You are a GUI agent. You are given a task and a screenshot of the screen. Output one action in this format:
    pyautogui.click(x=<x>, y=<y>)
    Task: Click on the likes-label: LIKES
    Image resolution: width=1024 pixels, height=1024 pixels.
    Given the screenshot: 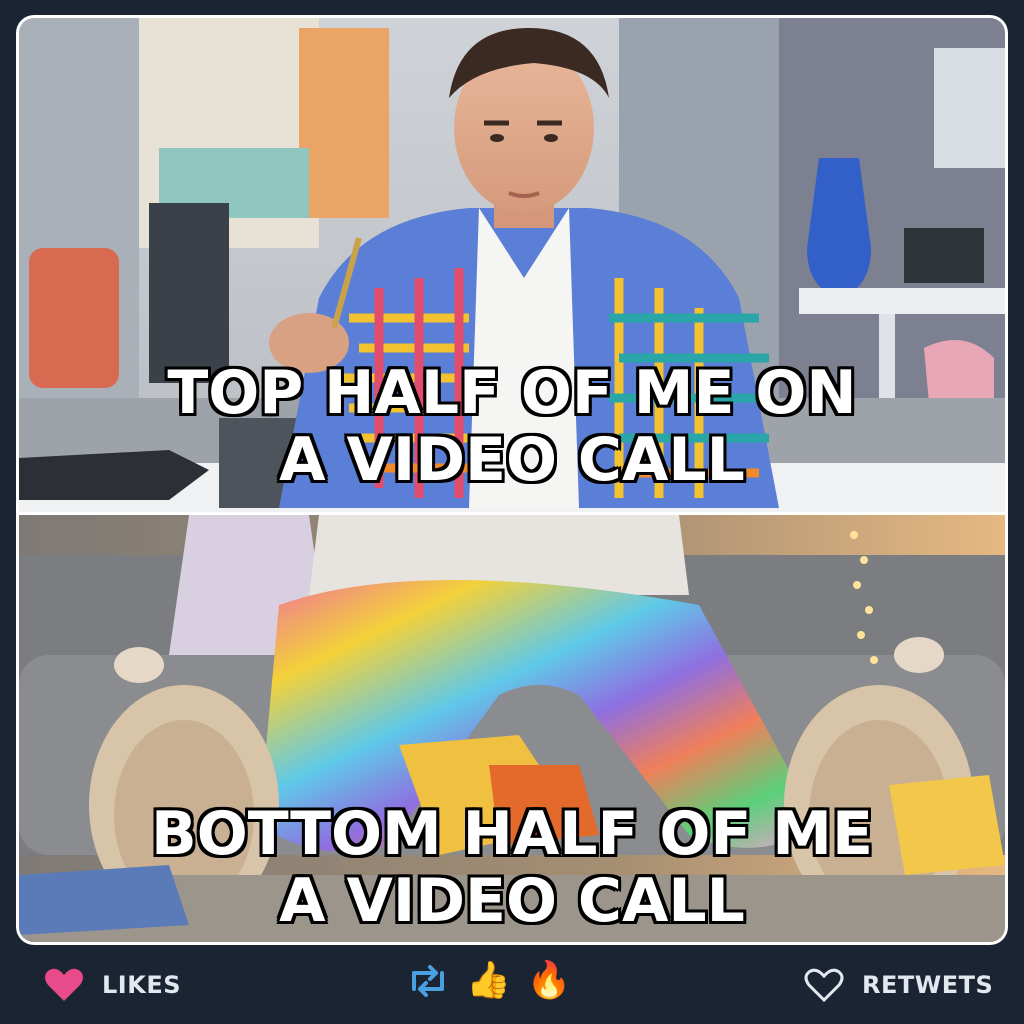 What is the action you would take?
    pyautogui.click(x=141, y=985)
    